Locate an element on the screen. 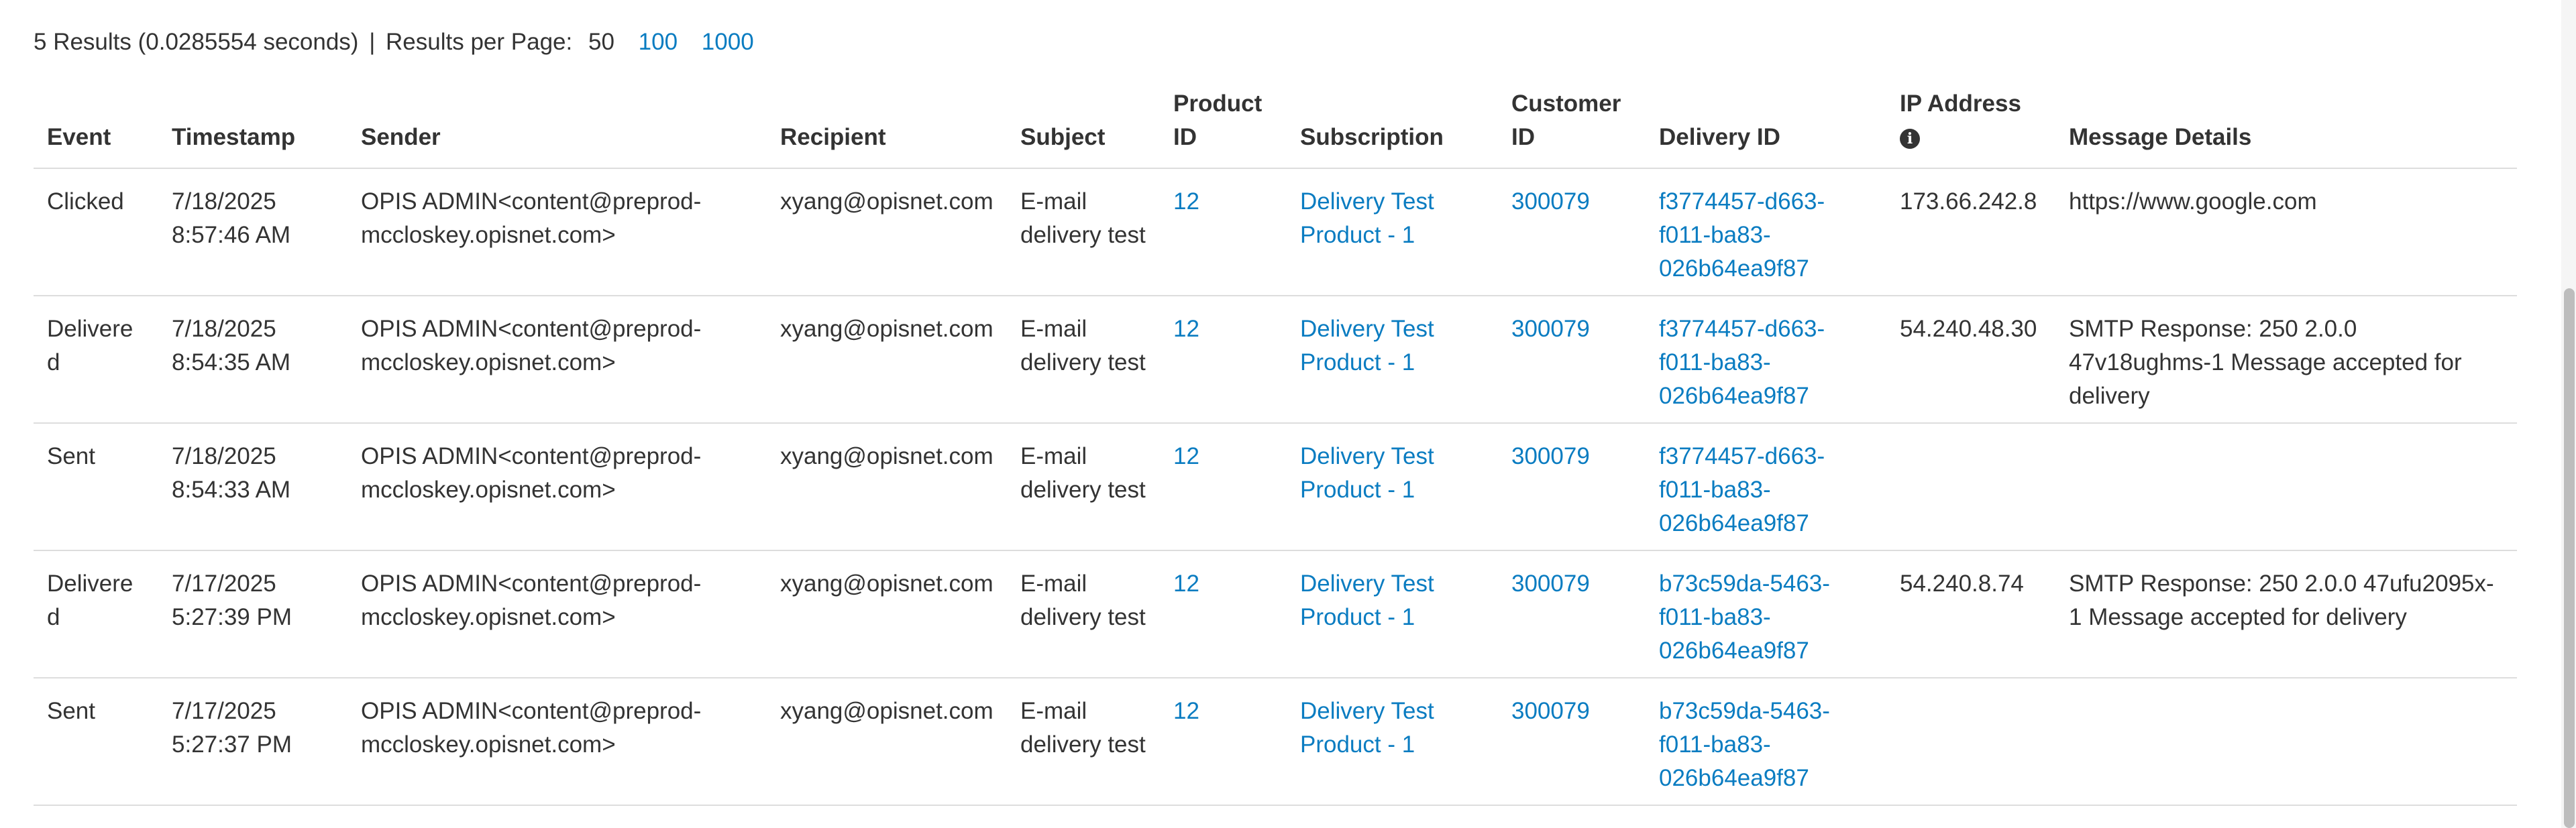 The height and width of the screenshot is (828, 2576). column-header-timestamp: Timestamp is located at coordinates (252, 128).